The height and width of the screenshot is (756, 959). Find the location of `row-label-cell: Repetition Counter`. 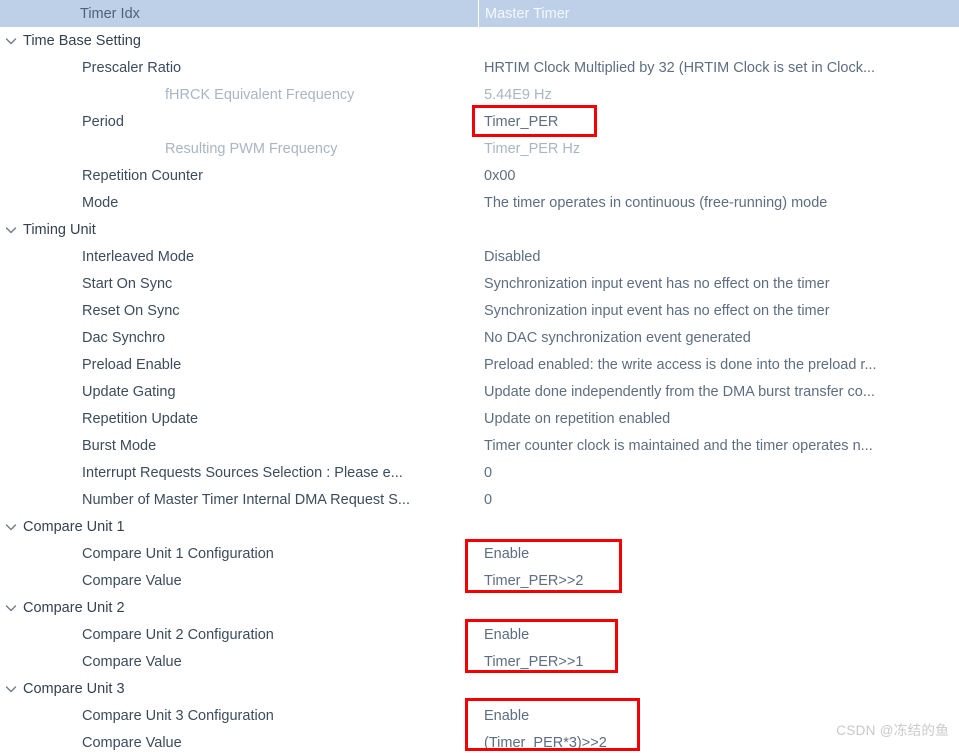

row-label-cell: Repetition Counter is located at coordinates (239, 175).